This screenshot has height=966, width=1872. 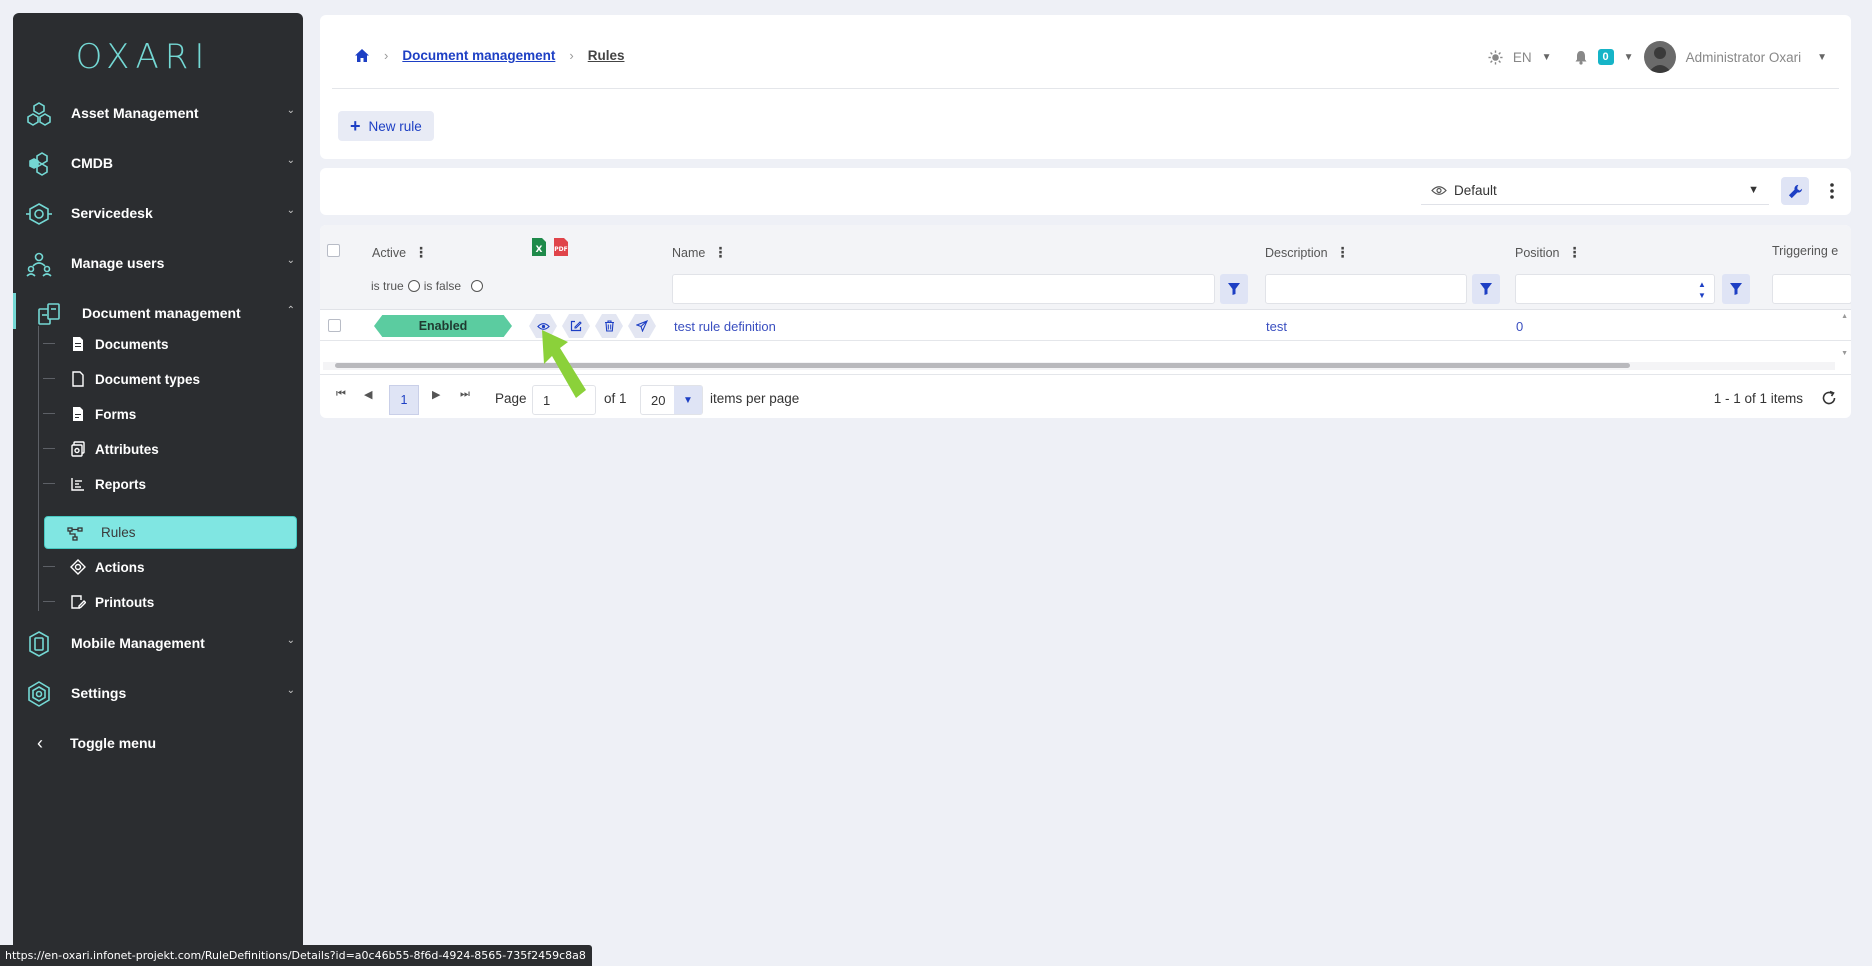 What do you see at coordinates (1702, 284) in the screenshot?
I see `stepper-up-icon: ▲` at bounding box center [1702, 284].